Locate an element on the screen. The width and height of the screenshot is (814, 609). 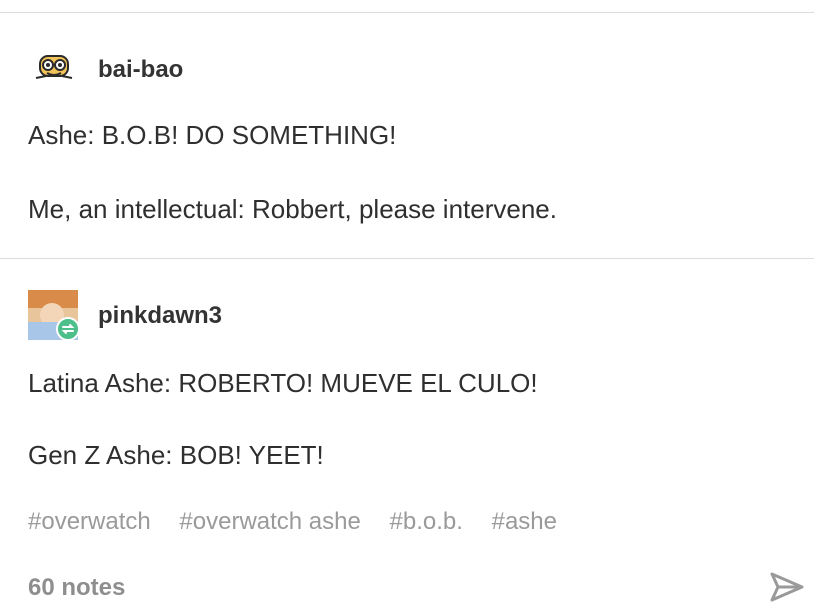
username: bai-bao is located at coordinates (140, 70).